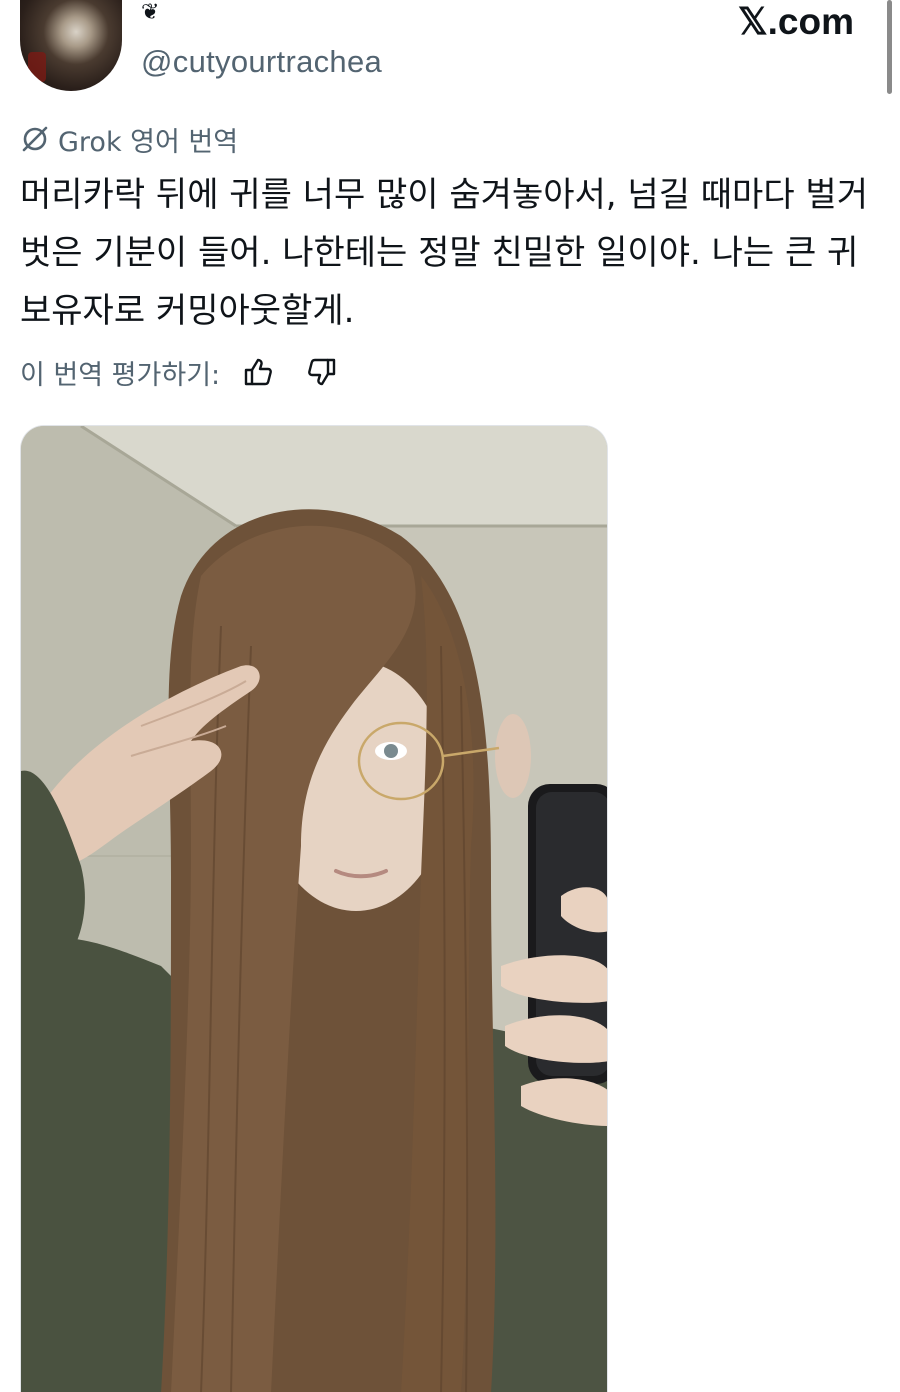  I want to click on rating-prompt: 이 번역 평가하기:, so click(120, 375).